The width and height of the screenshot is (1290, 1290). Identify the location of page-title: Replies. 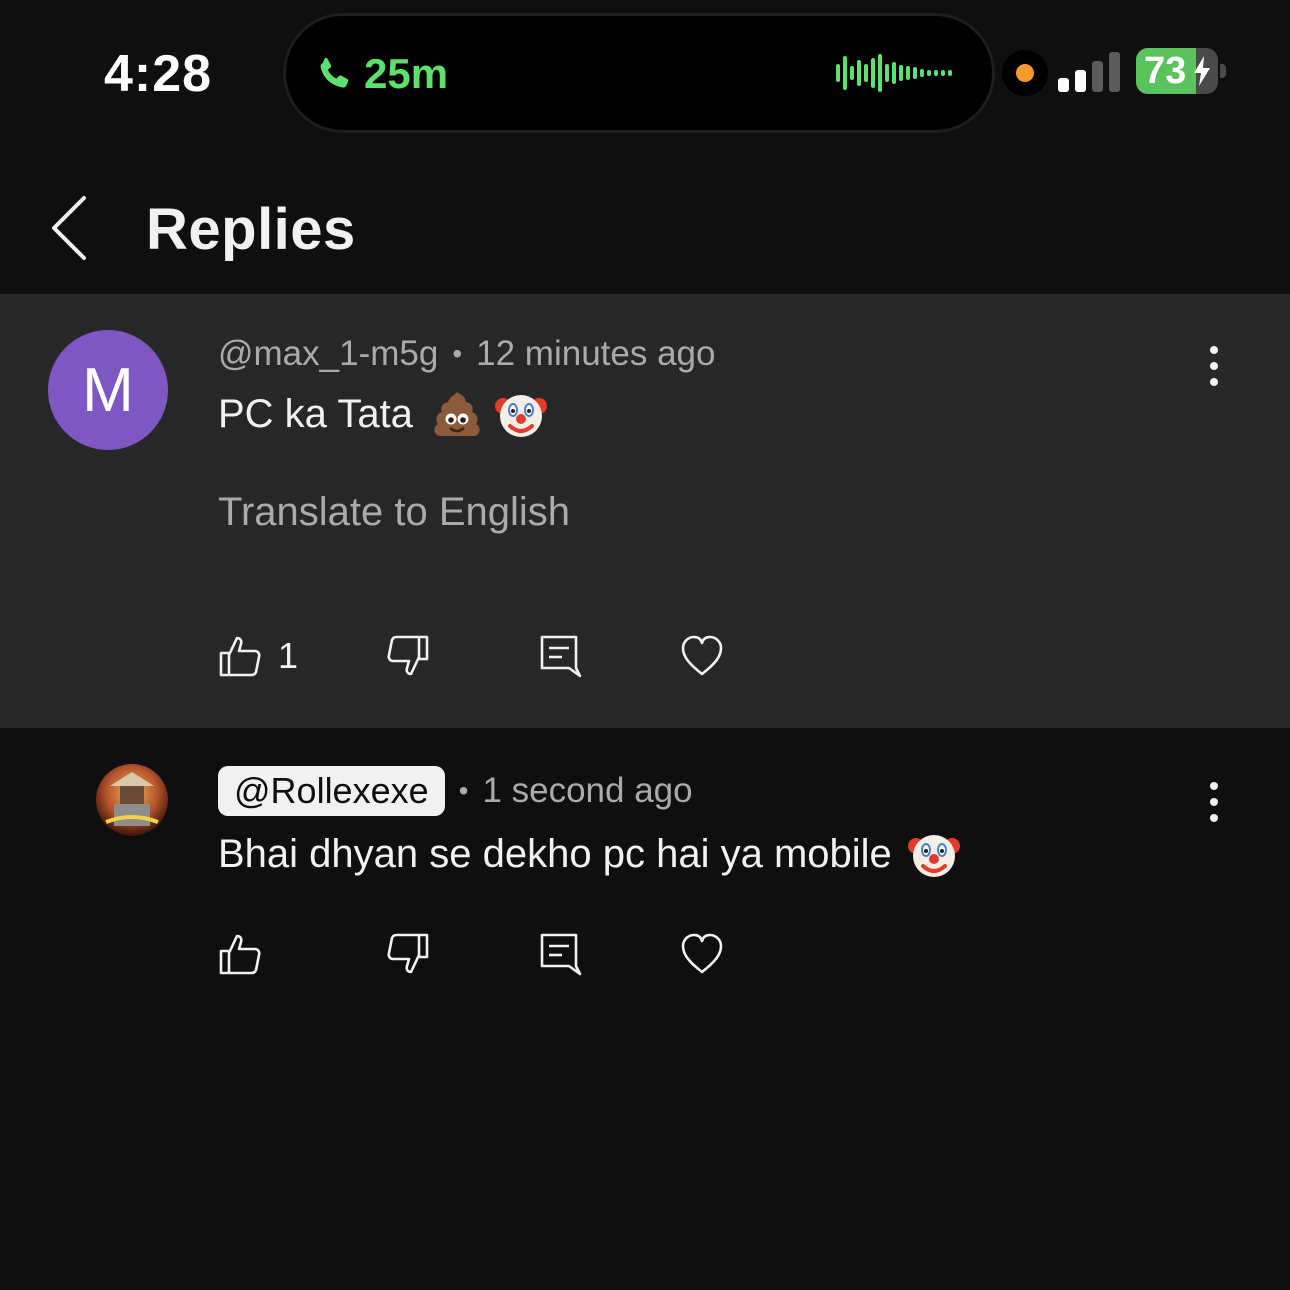
(251, 229).